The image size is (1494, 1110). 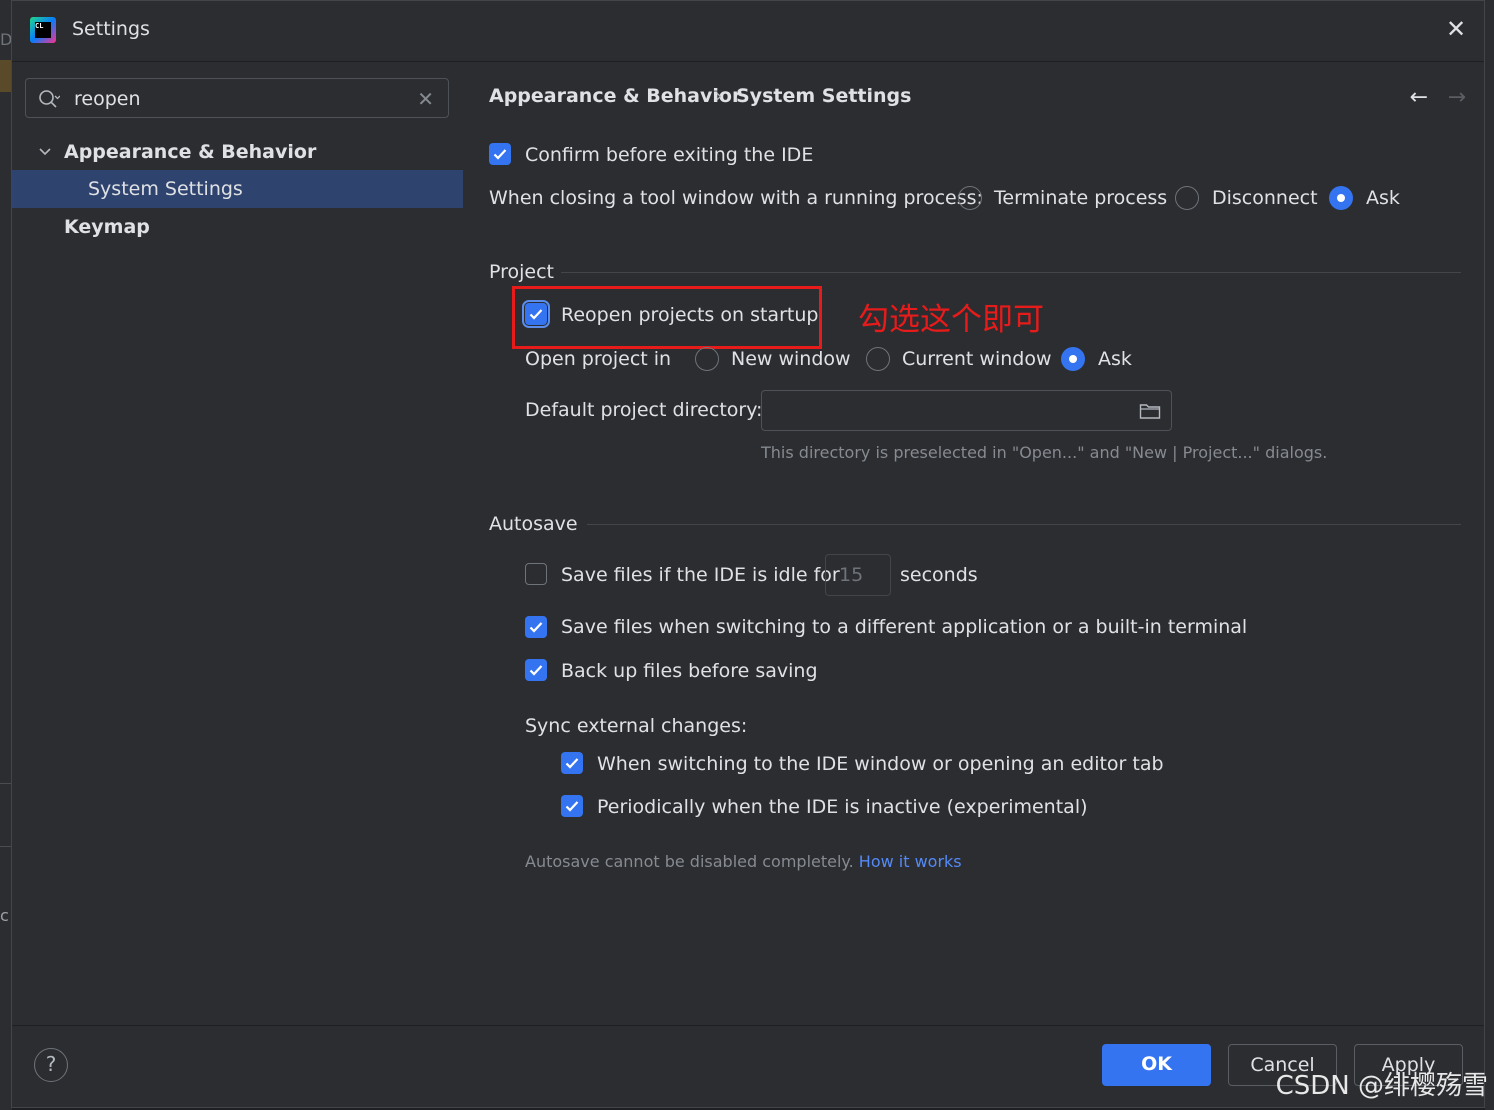 I want to click on project-section-divider, so click(x=1011, y=272).